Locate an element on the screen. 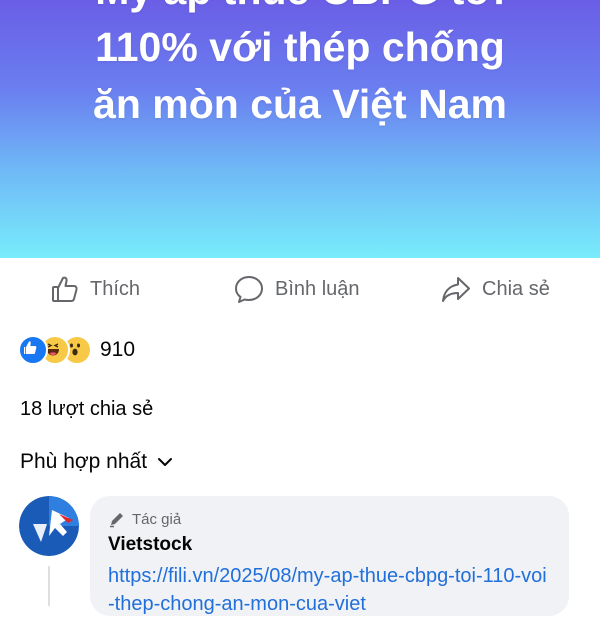 The height and width of the screenshot is (618, 600). vietstock-logo-icon is located at coordinates (49, 526).